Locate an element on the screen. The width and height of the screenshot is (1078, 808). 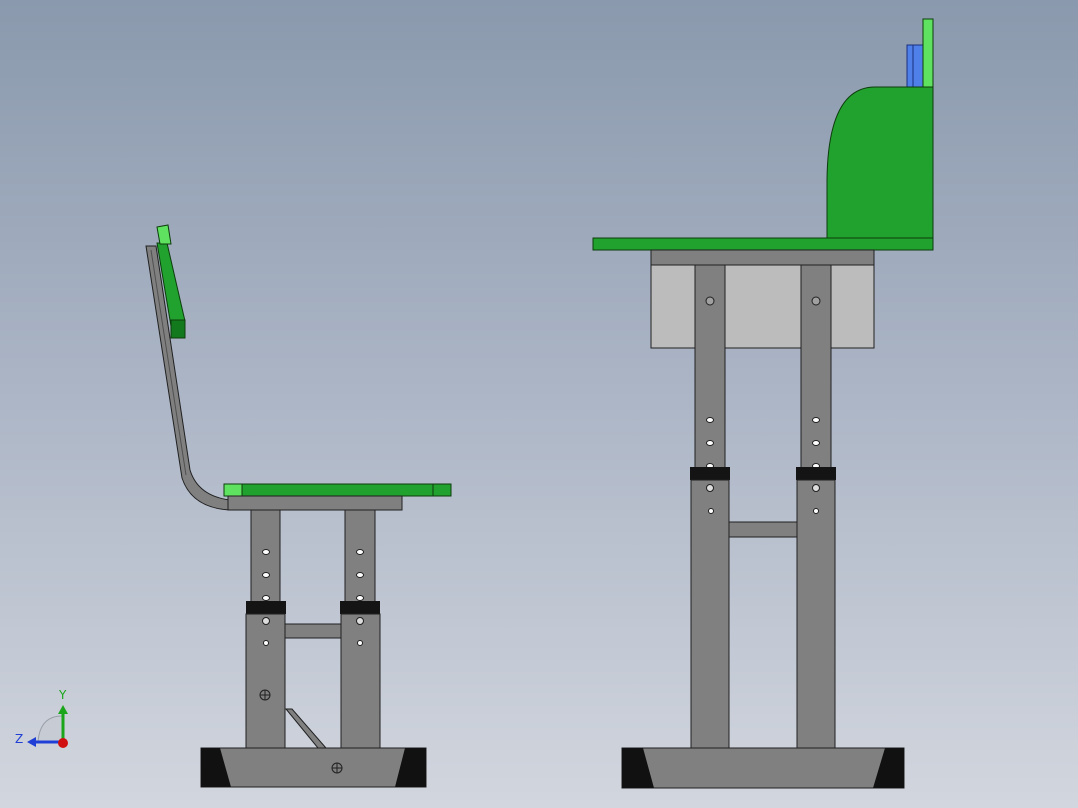
triad-origin is located at coordinates (63, 743).